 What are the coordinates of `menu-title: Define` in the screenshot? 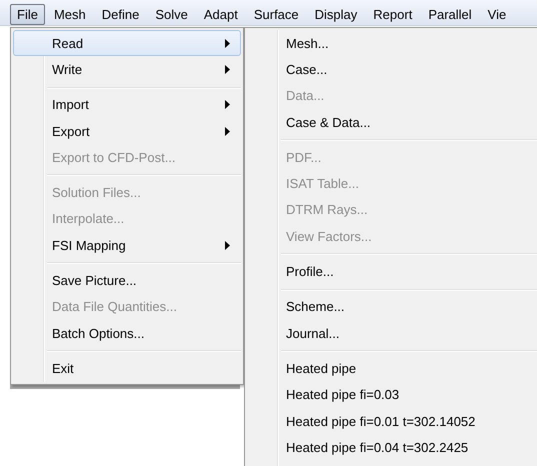 It's located at (120, 14).